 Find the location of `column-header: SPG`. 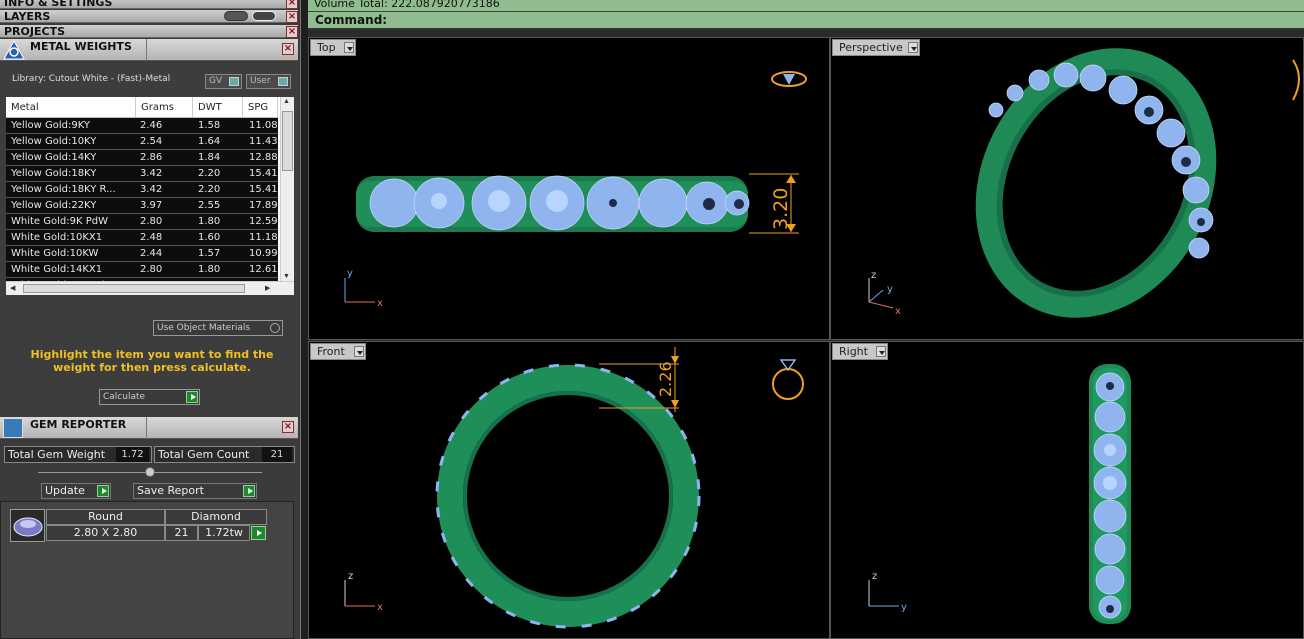

column-header: SPG is located at coordinates (260, 107).